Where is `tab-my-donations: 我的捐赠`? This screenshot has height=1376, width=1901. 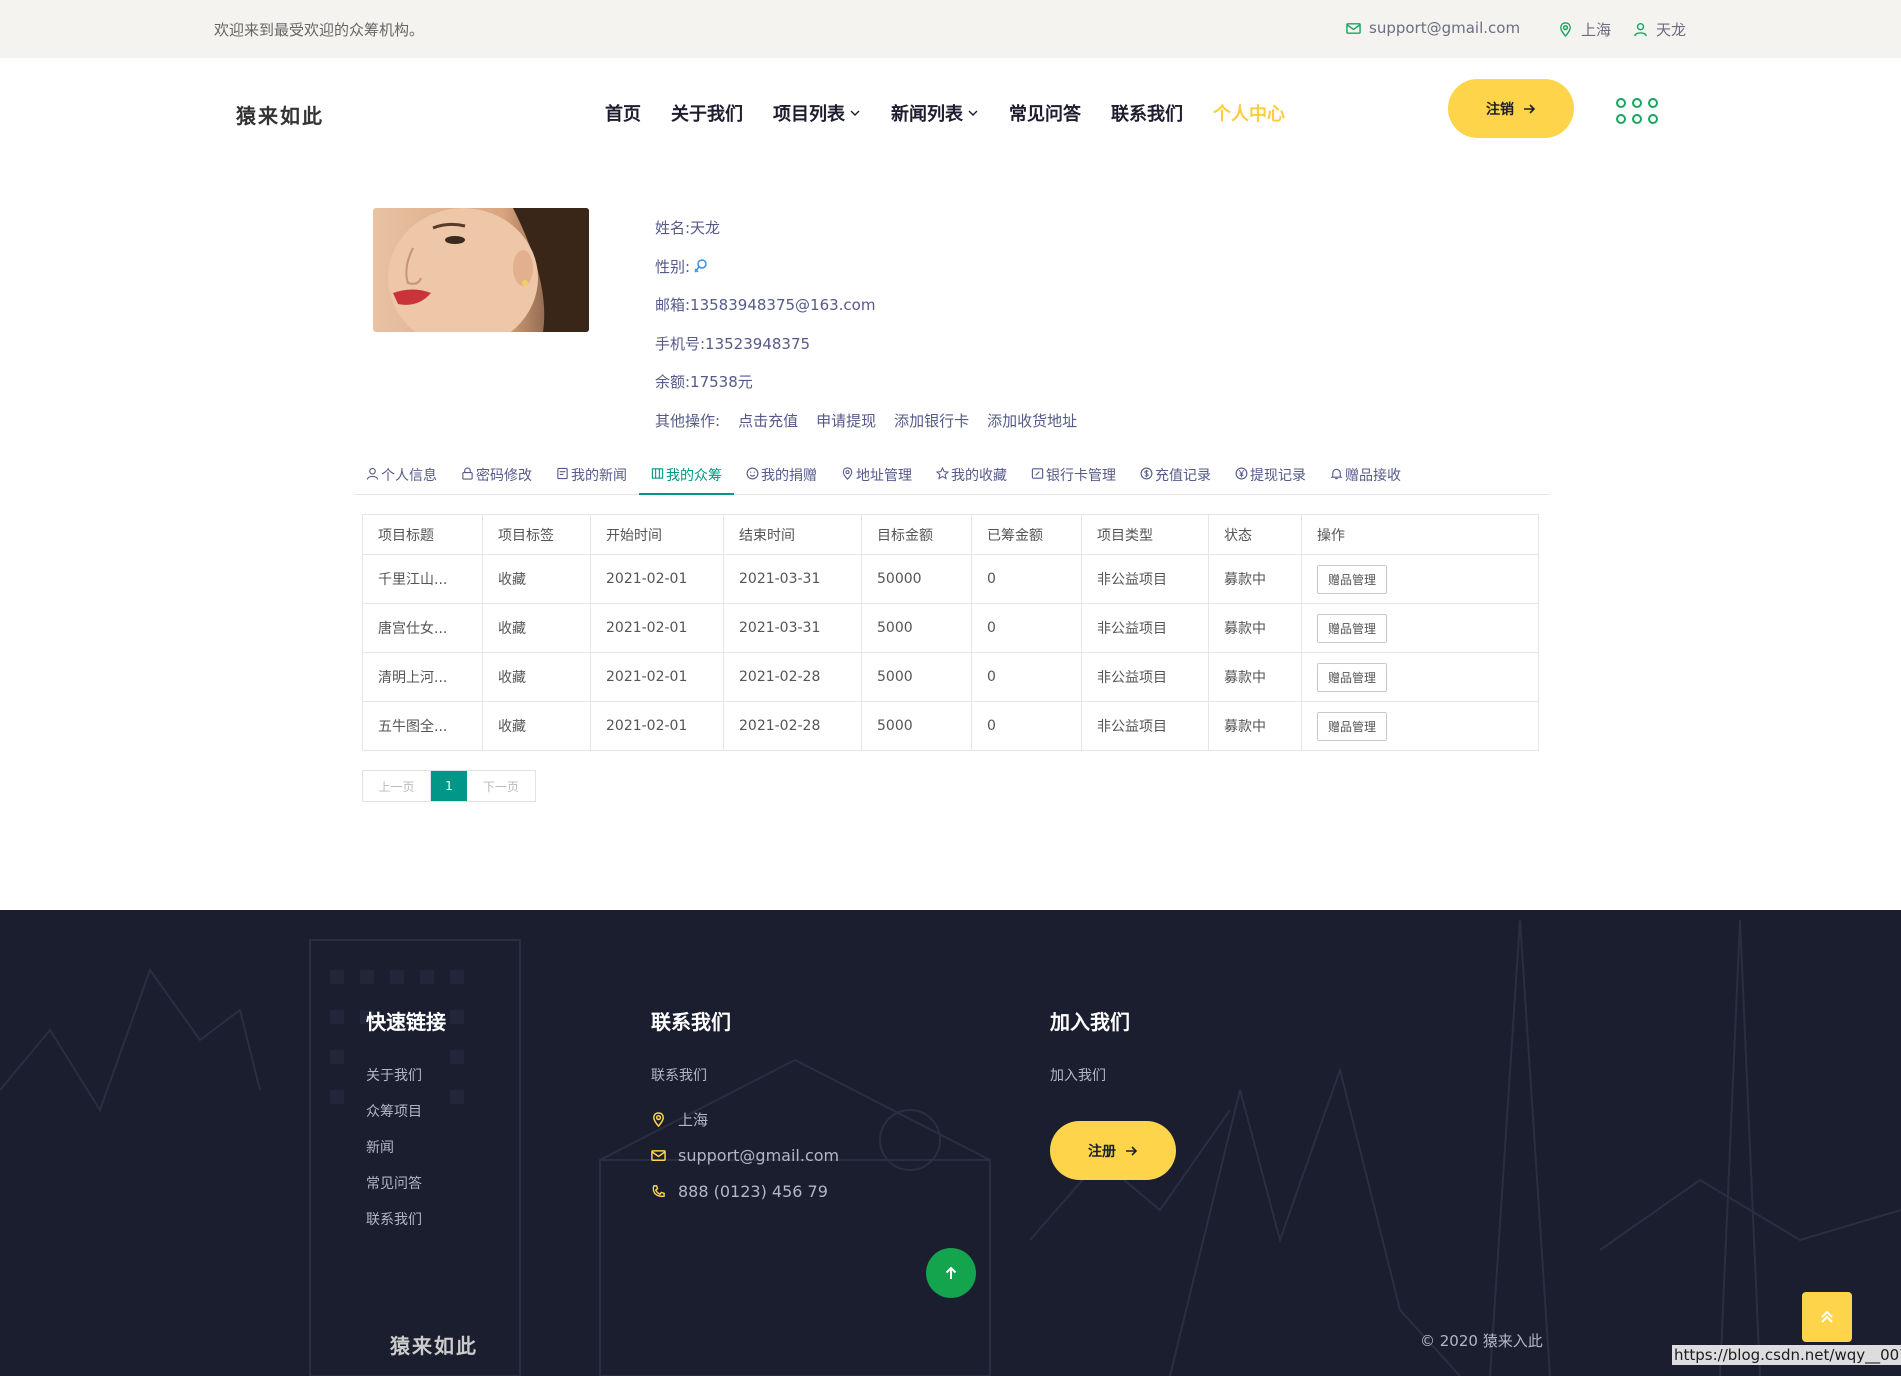
tab-my-donations: 我的捐赠 is located at coordinates (781, 475).